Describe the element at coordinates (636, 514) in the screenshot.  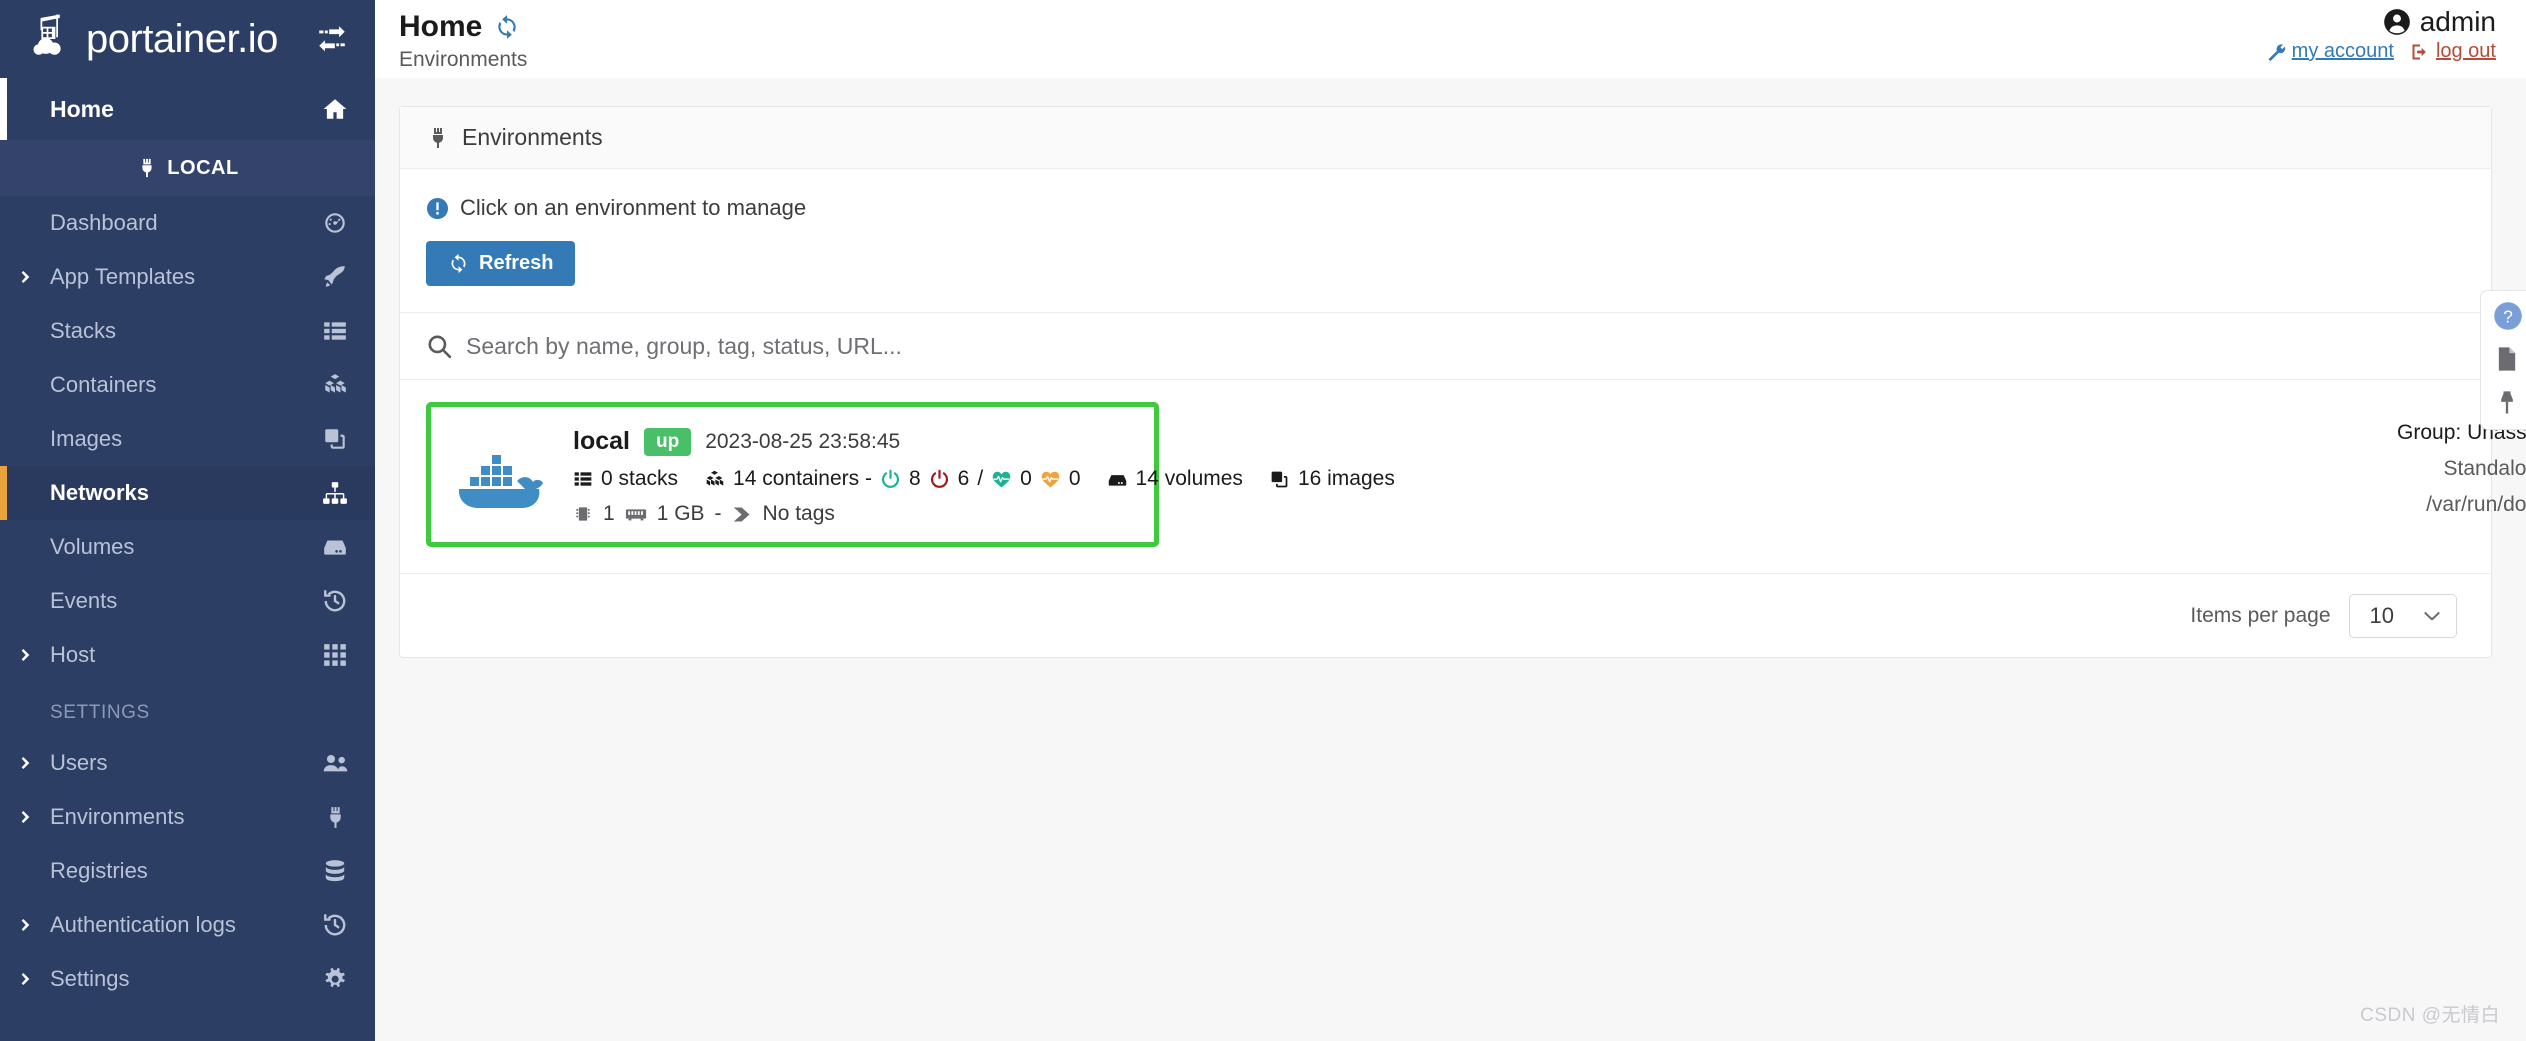
I see `memory-icon` at that location.